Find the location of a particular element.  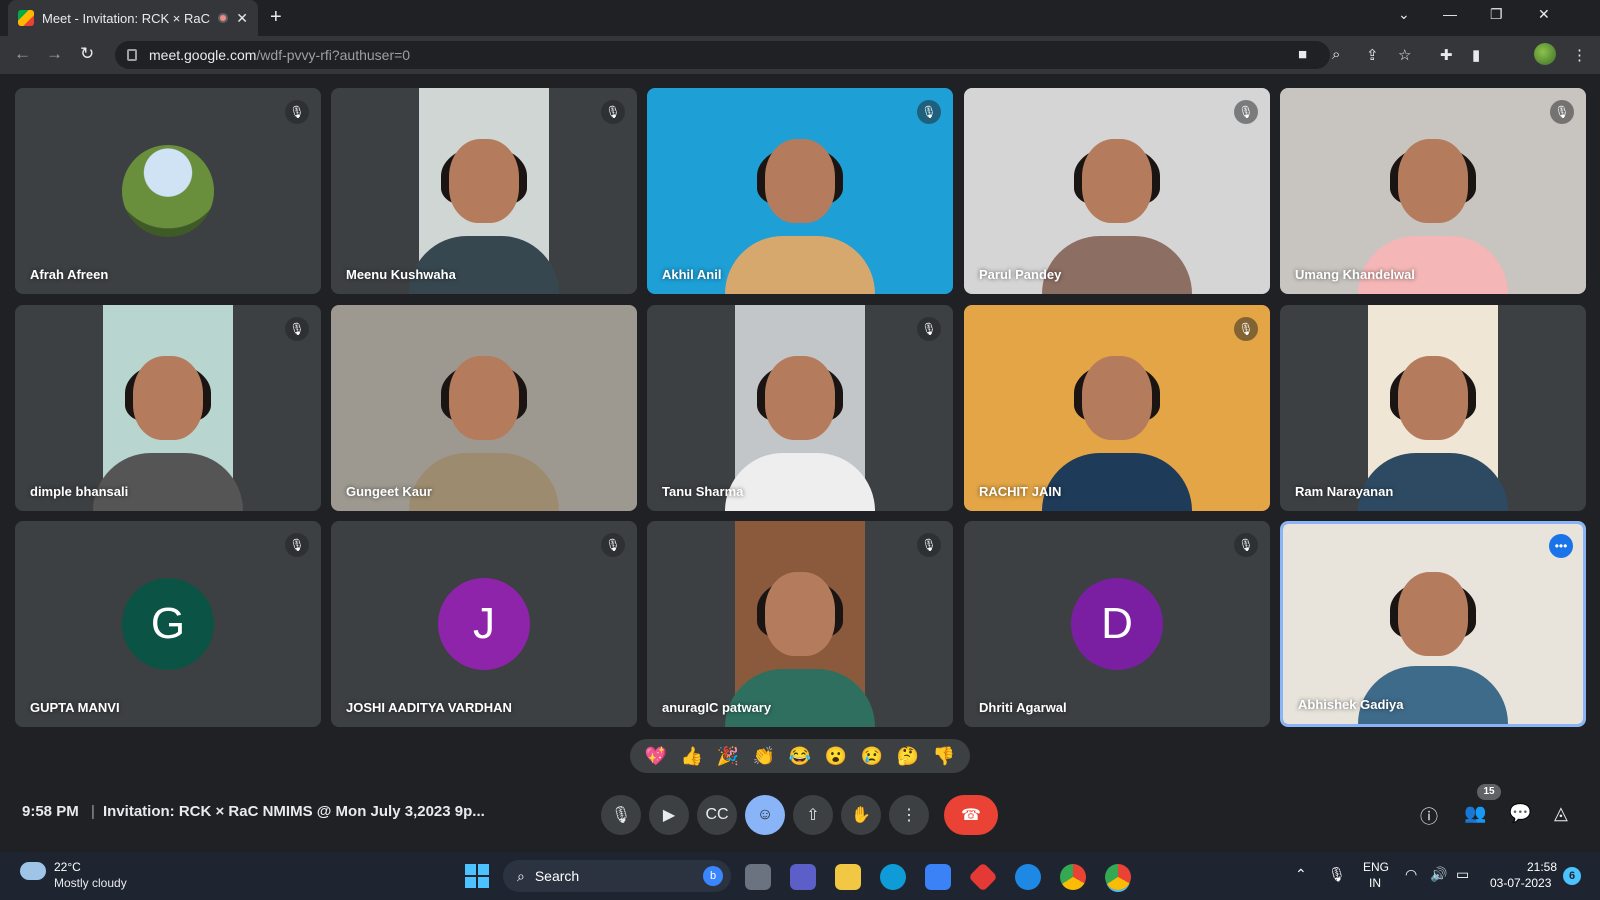

cloud-weather-icon is located at coordinates (33, 871).